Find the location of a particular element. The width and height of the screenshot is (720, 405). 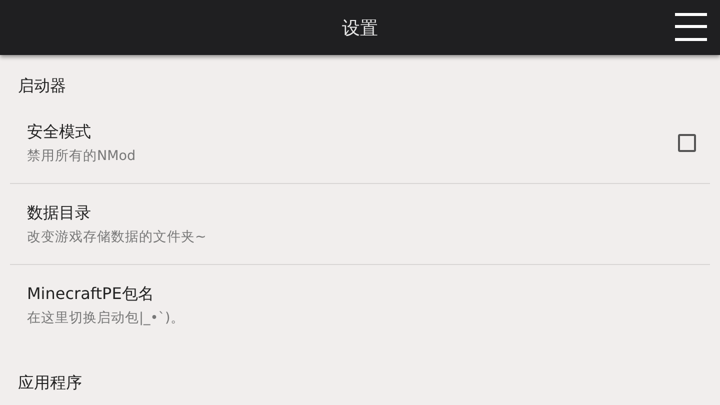

item-summary: 禁用所有的NMod is located at coordinates (82, 155).